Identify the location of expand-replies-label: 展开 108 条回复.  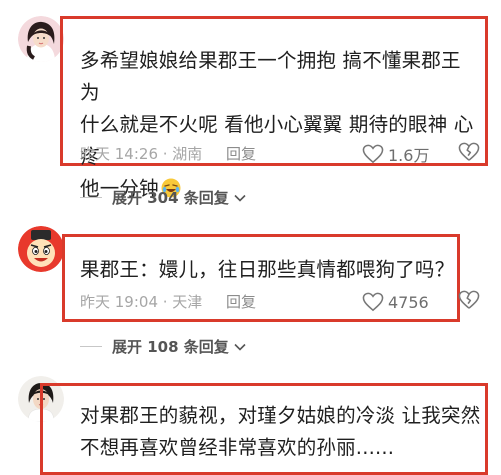
(170, 346).